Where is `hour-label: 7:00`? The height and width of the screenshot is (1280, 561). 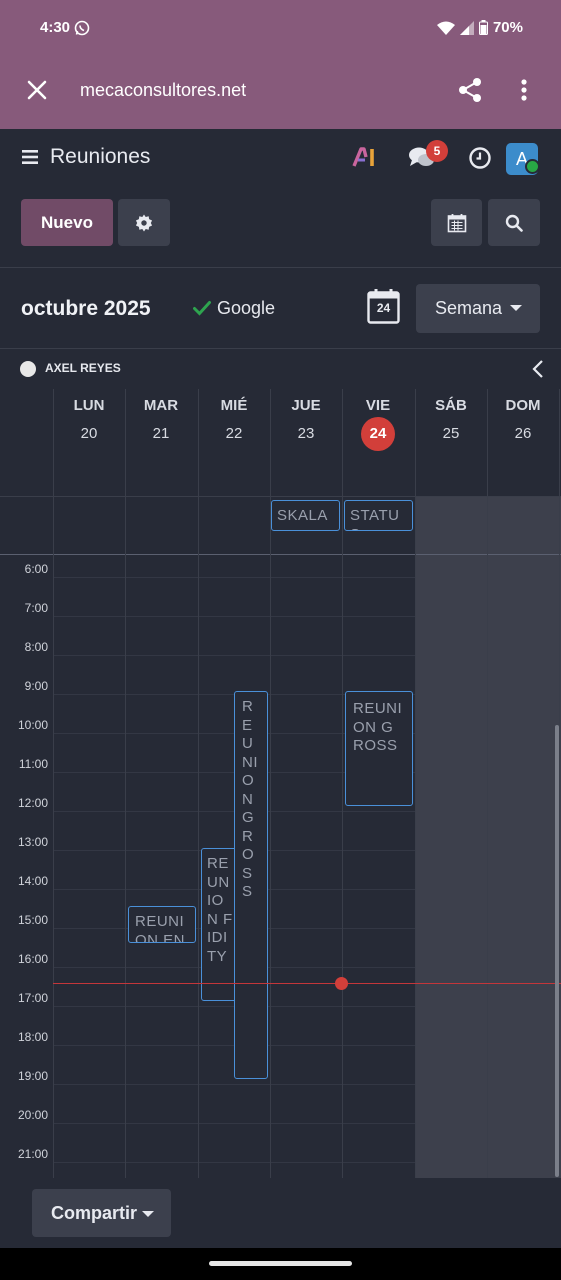 hour-label: 7:00 is located at coordinates (36, 608).